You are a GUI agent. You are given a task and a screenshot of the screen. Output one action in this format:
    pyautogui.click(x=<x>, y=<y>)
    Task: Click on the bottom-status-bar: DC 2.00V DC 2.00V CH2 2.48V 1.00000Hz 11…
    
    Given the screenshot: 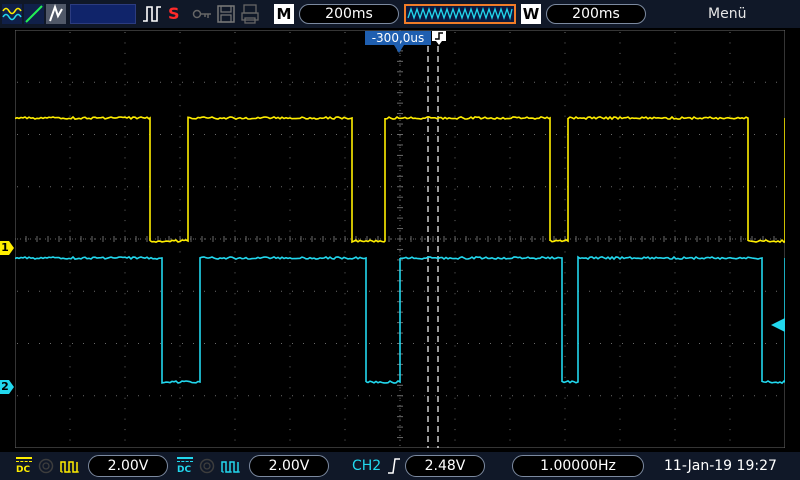 What is the action you would take?
    pyautogui.click(x=400, y=466)
    